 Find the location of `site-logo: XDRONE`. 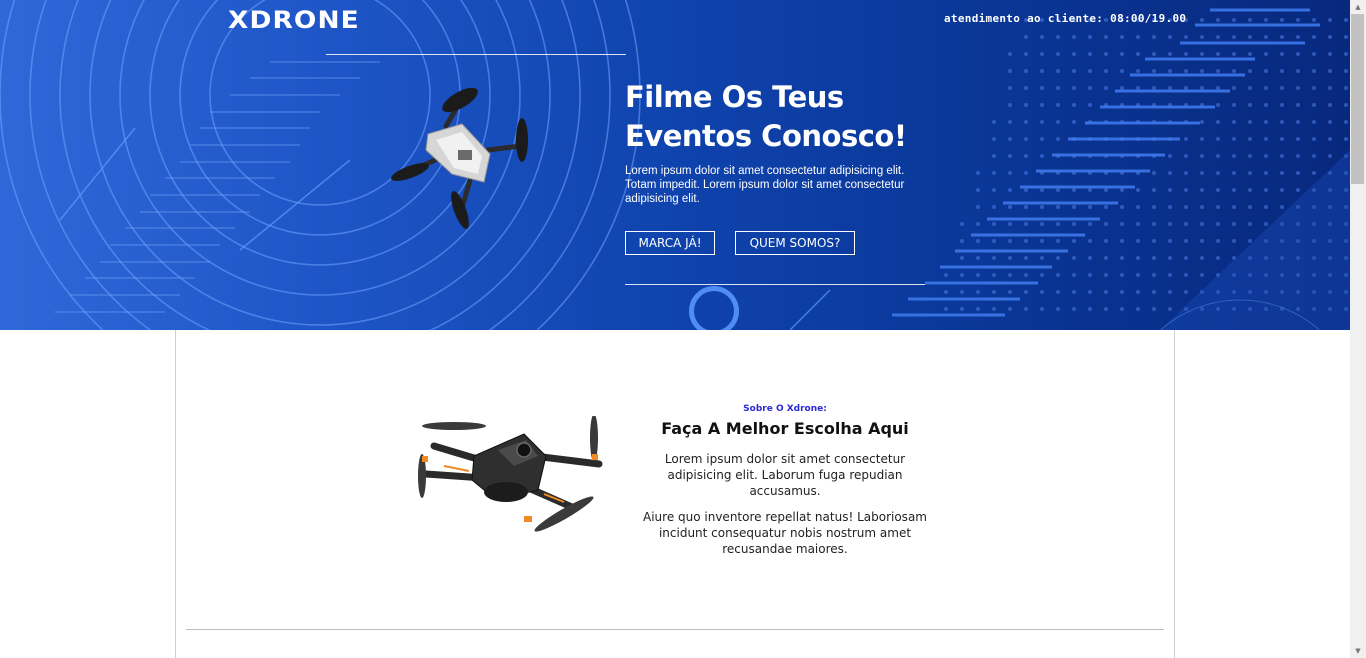

site-logo: XDRONE is located at coordinates (294, 20).